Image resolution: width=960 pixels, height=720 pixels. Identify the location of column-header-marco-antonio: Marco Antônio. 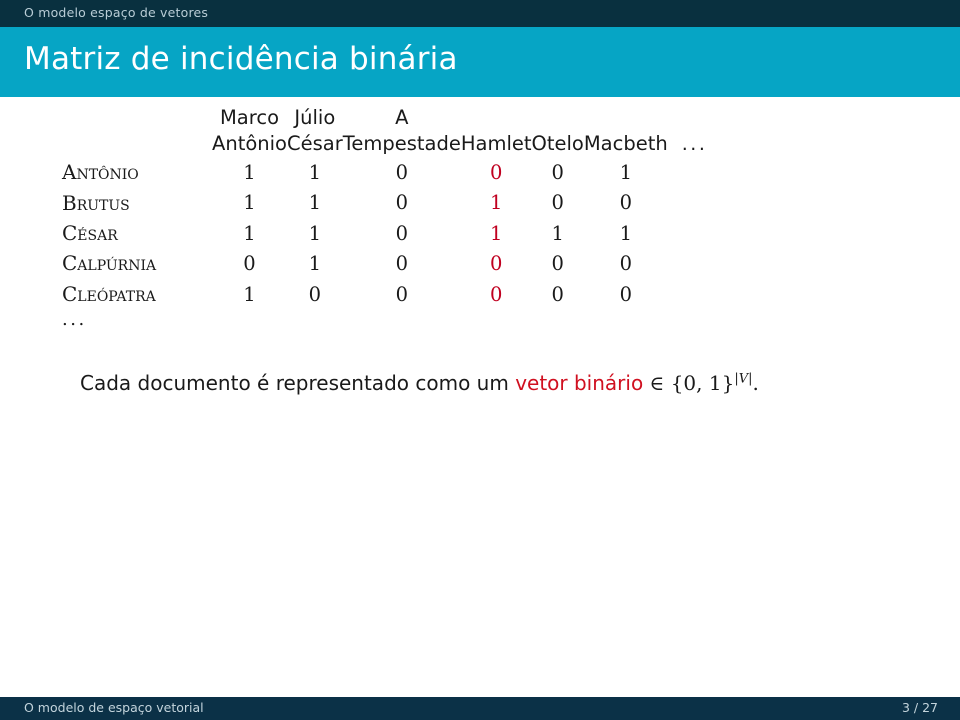
(249, 131).